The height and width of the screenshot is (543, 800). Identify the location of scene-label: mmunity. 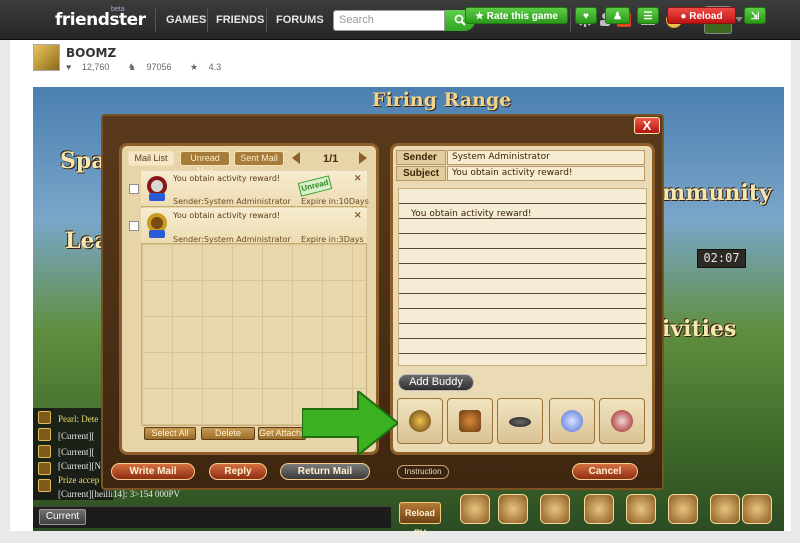
(717, 193).